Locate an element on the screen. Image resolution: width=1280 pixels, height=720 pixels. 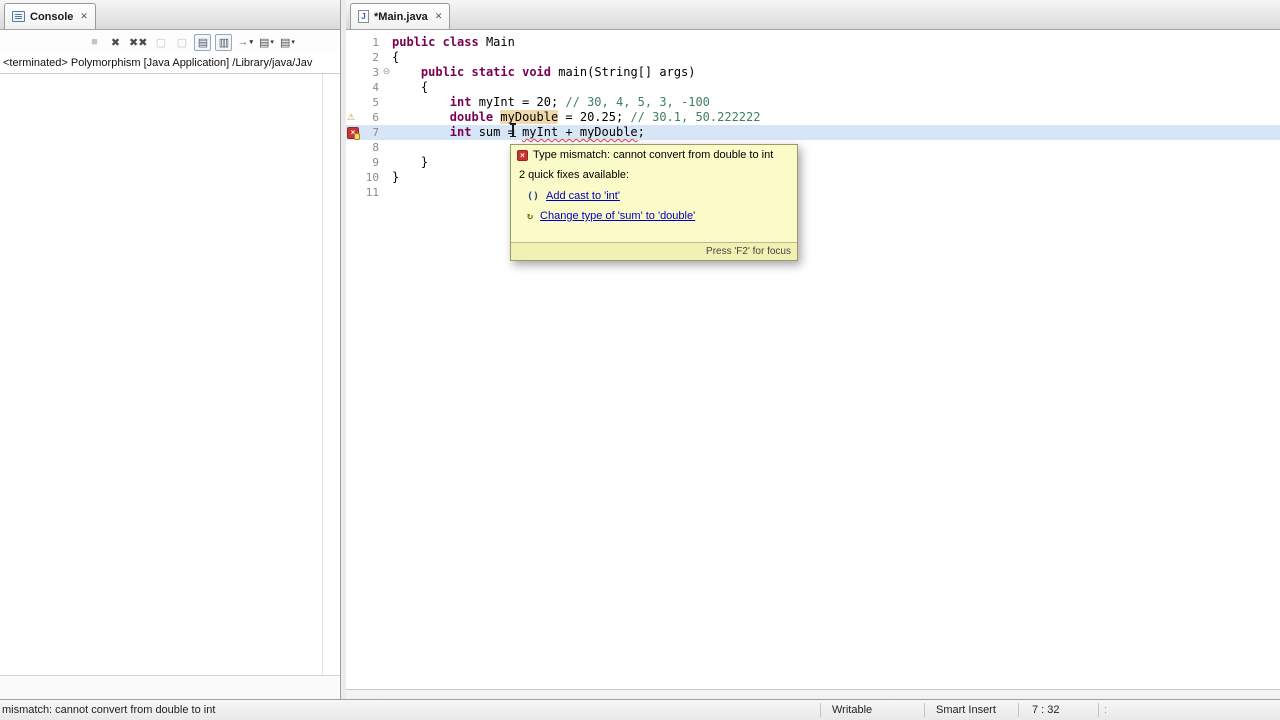
fold-collapse-icon: ⊖ is located at coordinates (386, 72).